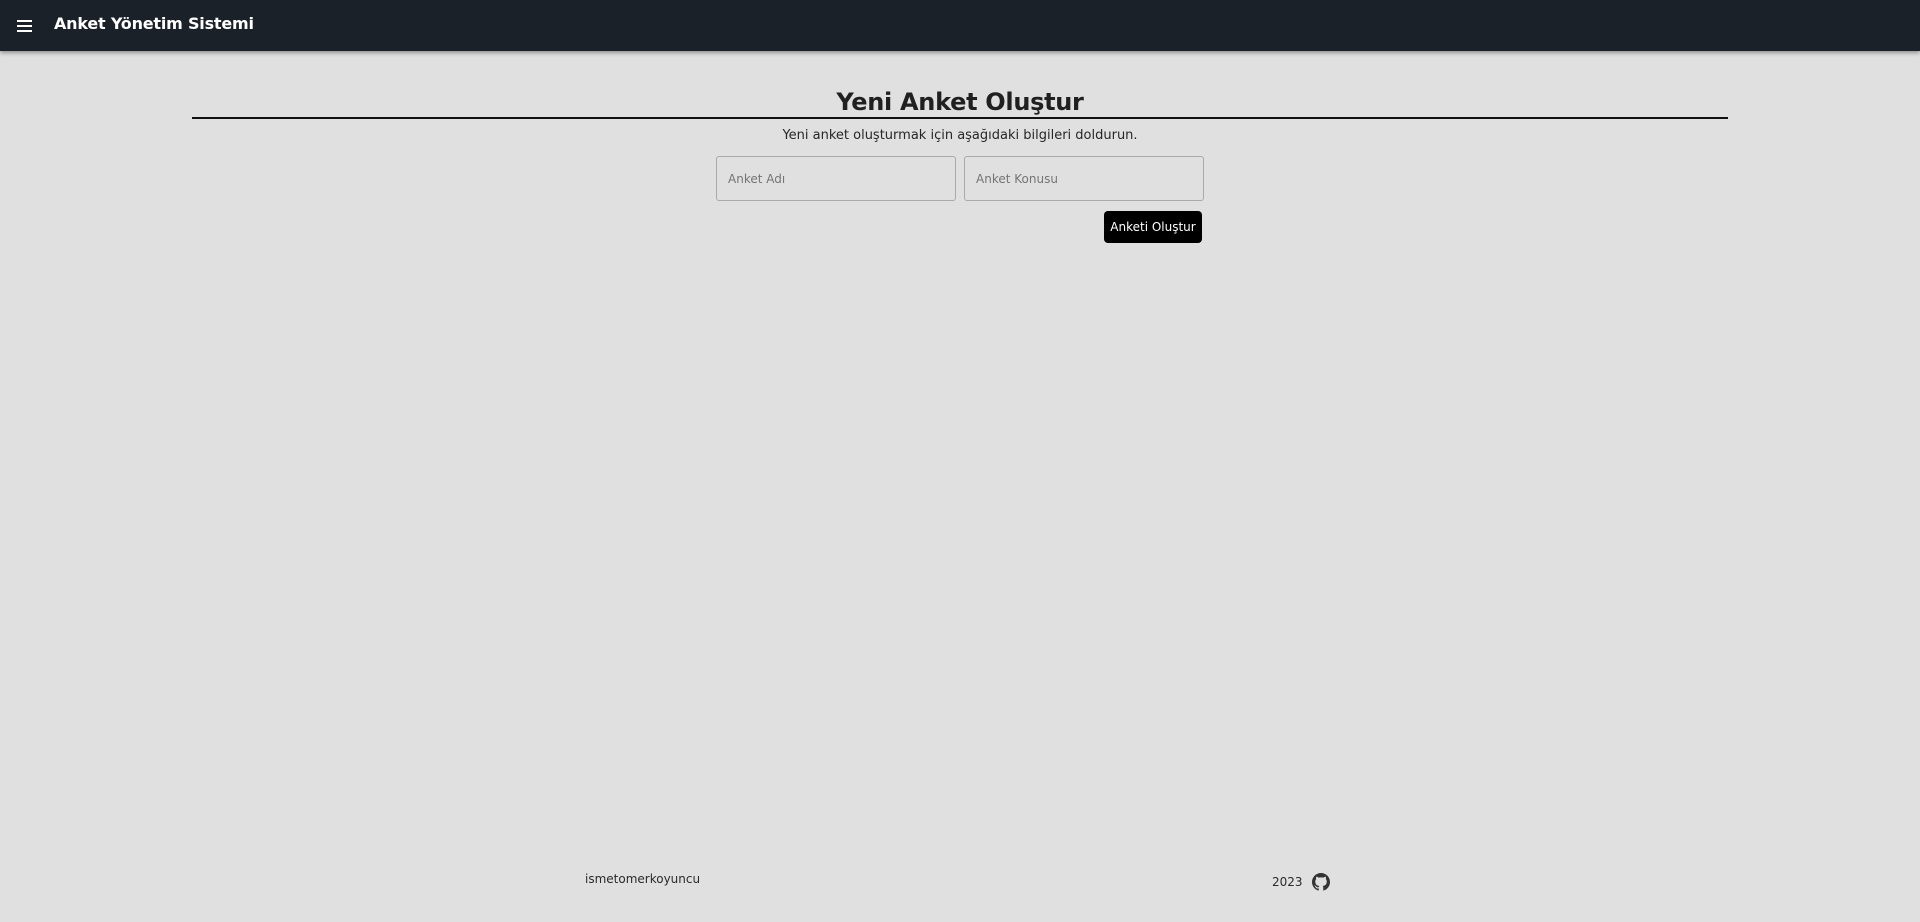 Image resolution: width=1920 pixels, height=922 pixels. What do you see at coordinates (960, 118) in the screenshot?
I see `title-divider` at bounding box center [960, 118].